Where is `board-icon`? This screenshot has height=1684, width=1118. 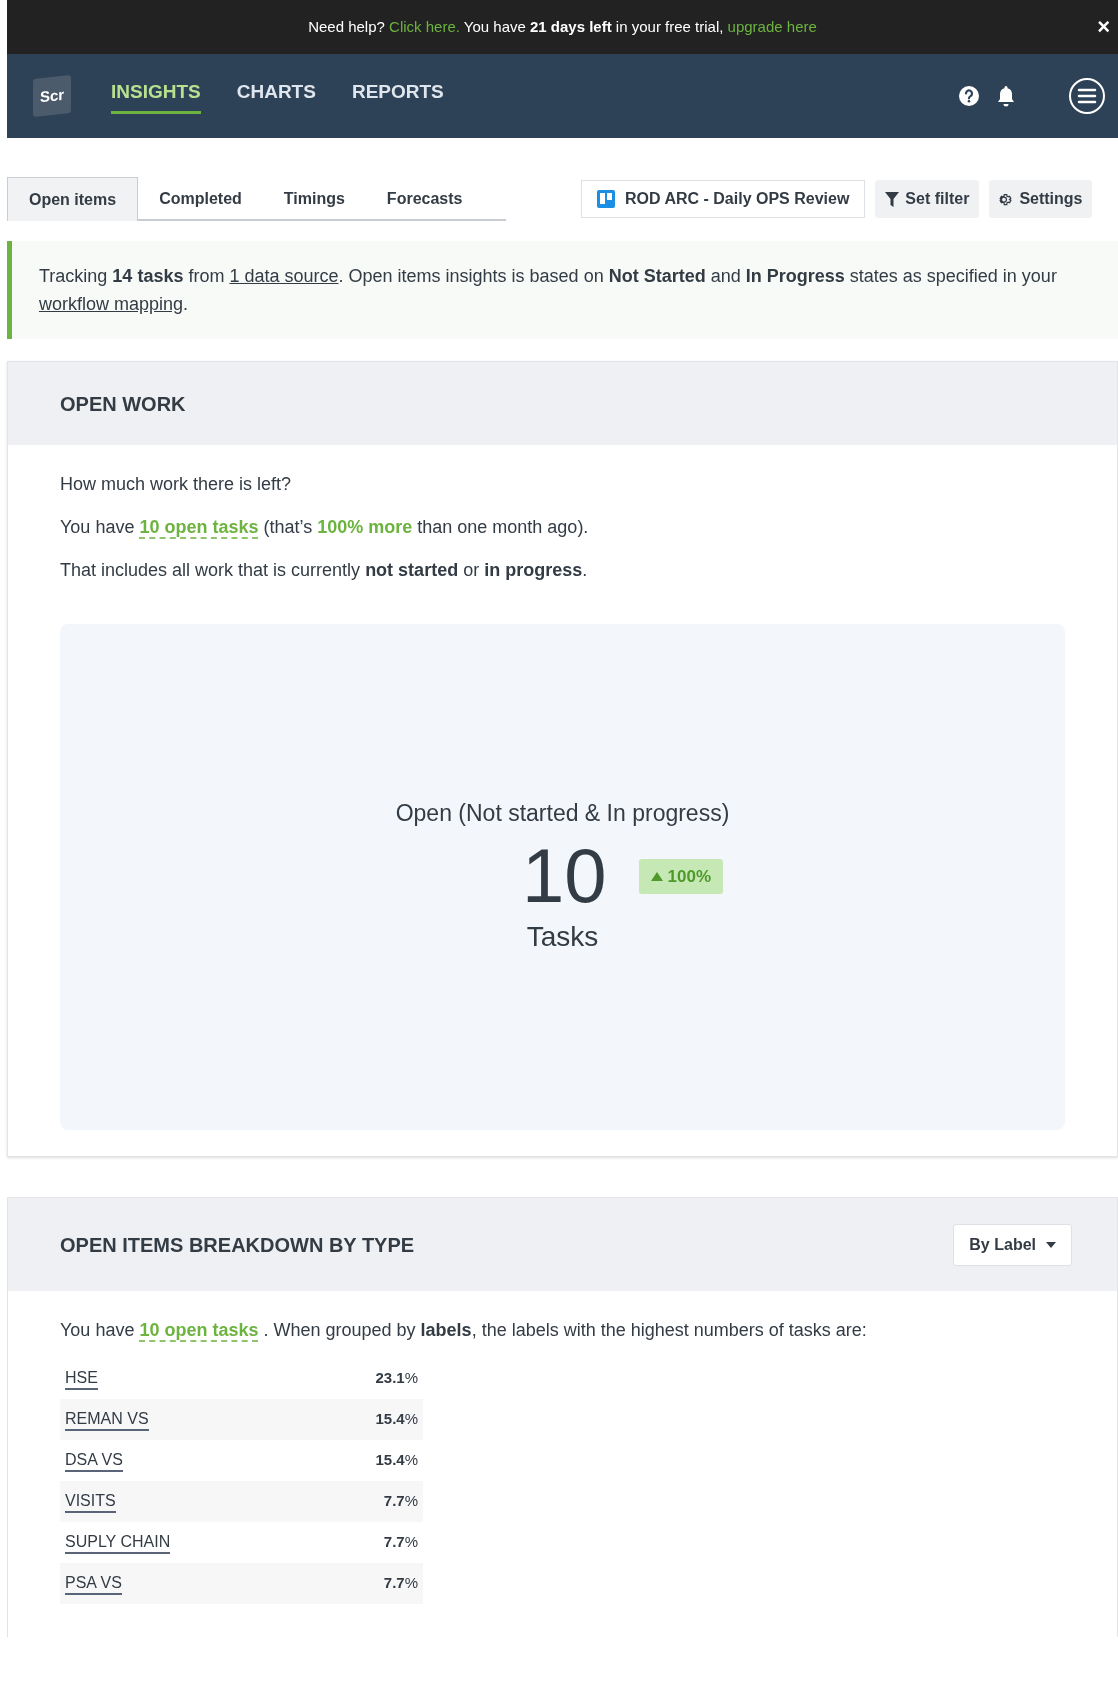
board-icon is located at coordinates (606, 199).